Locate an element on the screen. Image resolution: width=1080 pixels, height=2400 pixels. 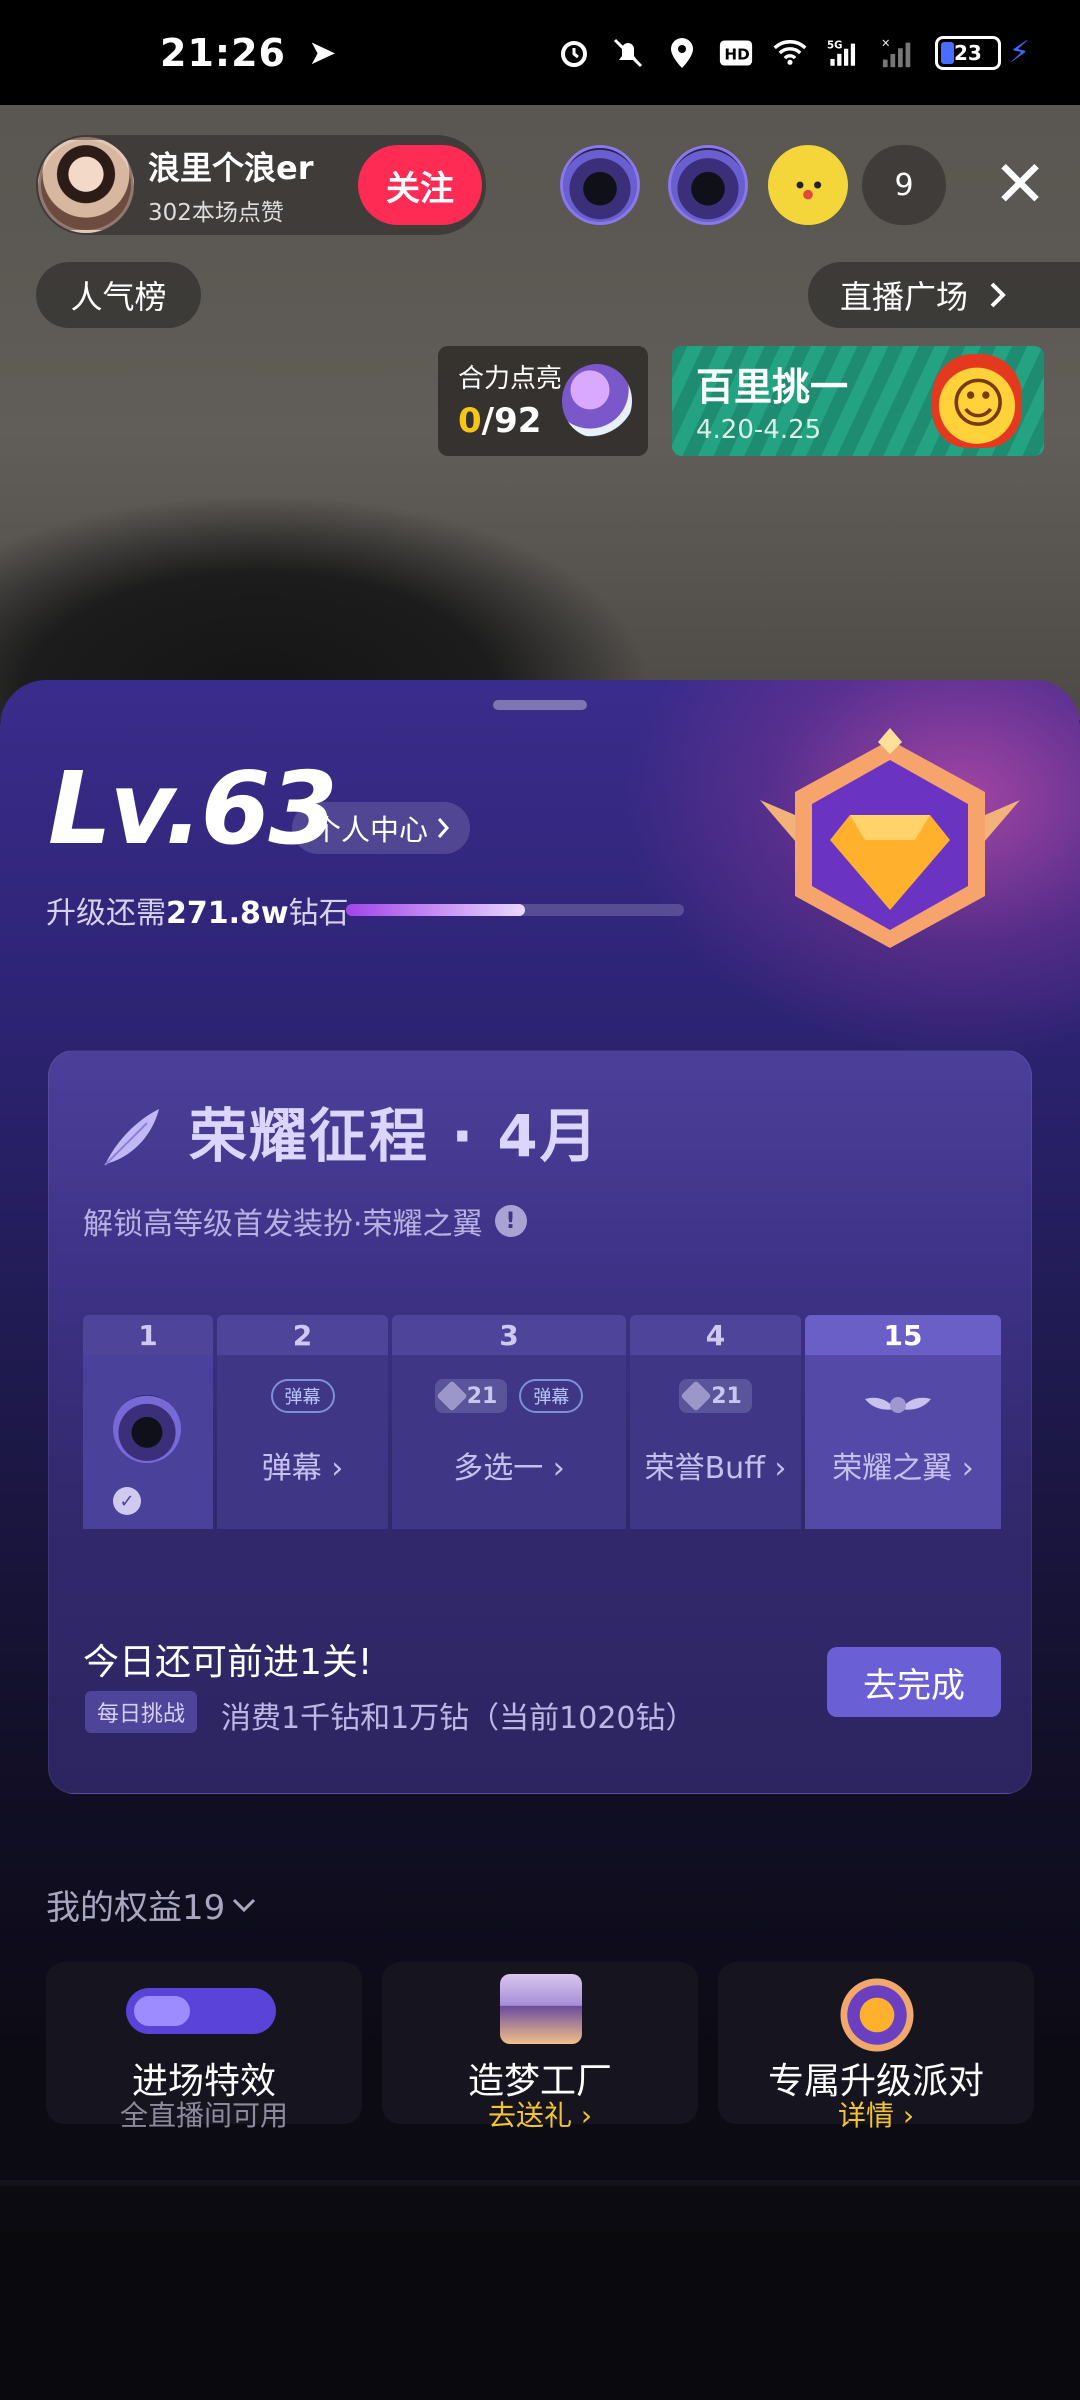
streamer-text: 浪里个浪er 302本场点赞 is located at coordinates (231, 185).